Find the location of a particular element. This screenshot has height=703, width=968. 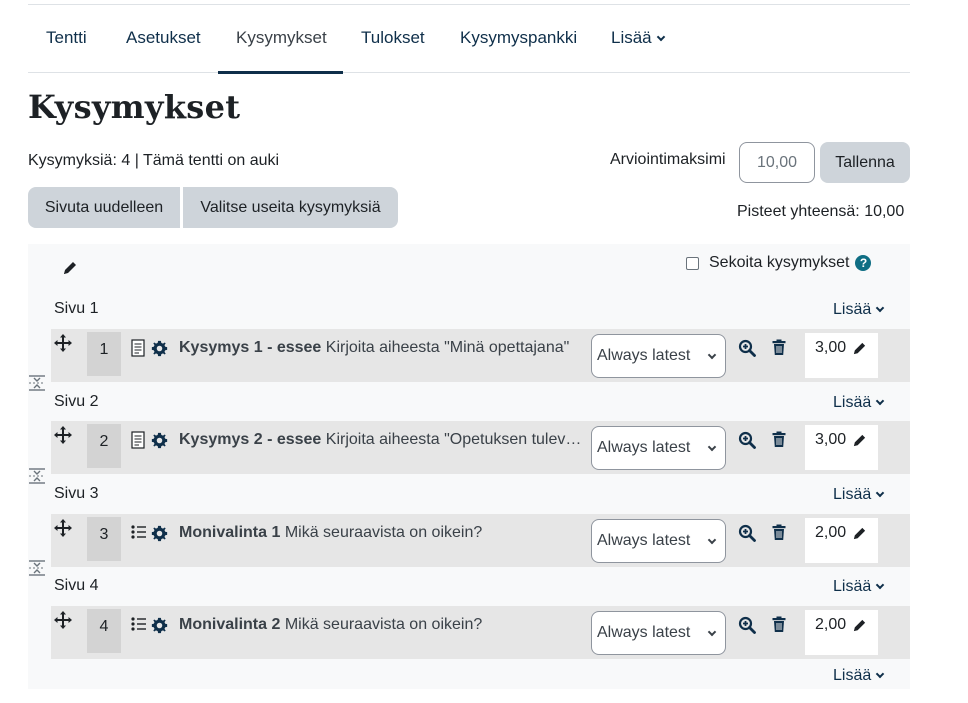

page-label-2: Sivu 2 is located at coordinates (76, 401).